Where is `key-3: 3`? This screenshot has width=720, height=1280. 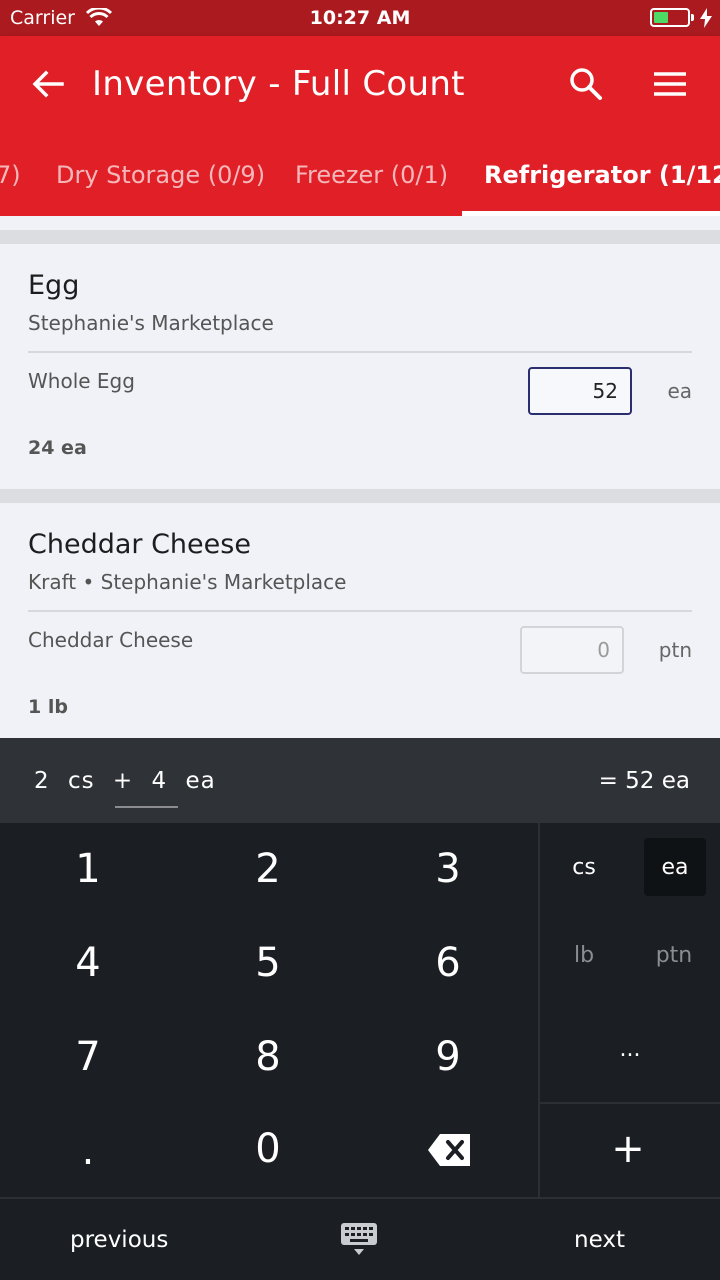
key-3: 3 is located at coordinates (448, 869).